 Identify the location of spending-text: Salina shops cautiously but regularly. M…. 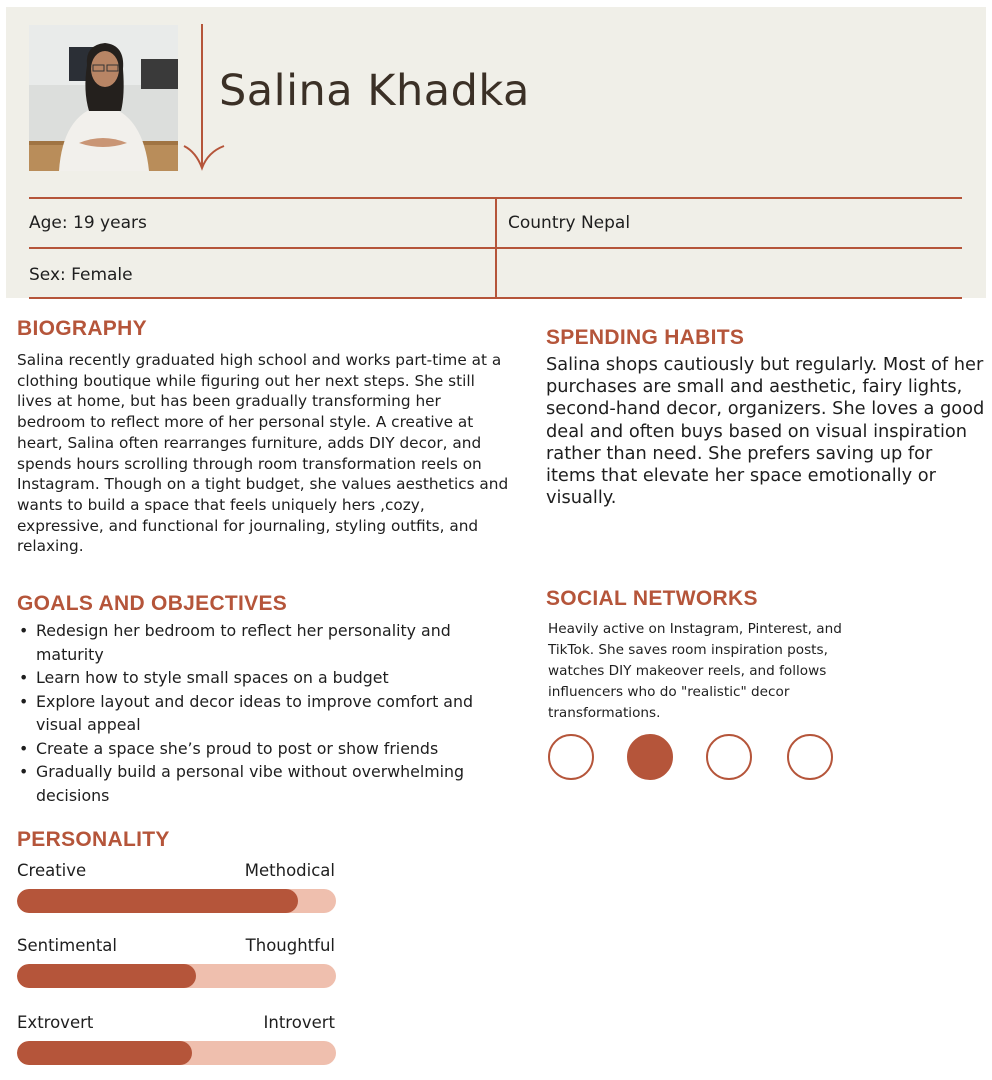
(765, 431).